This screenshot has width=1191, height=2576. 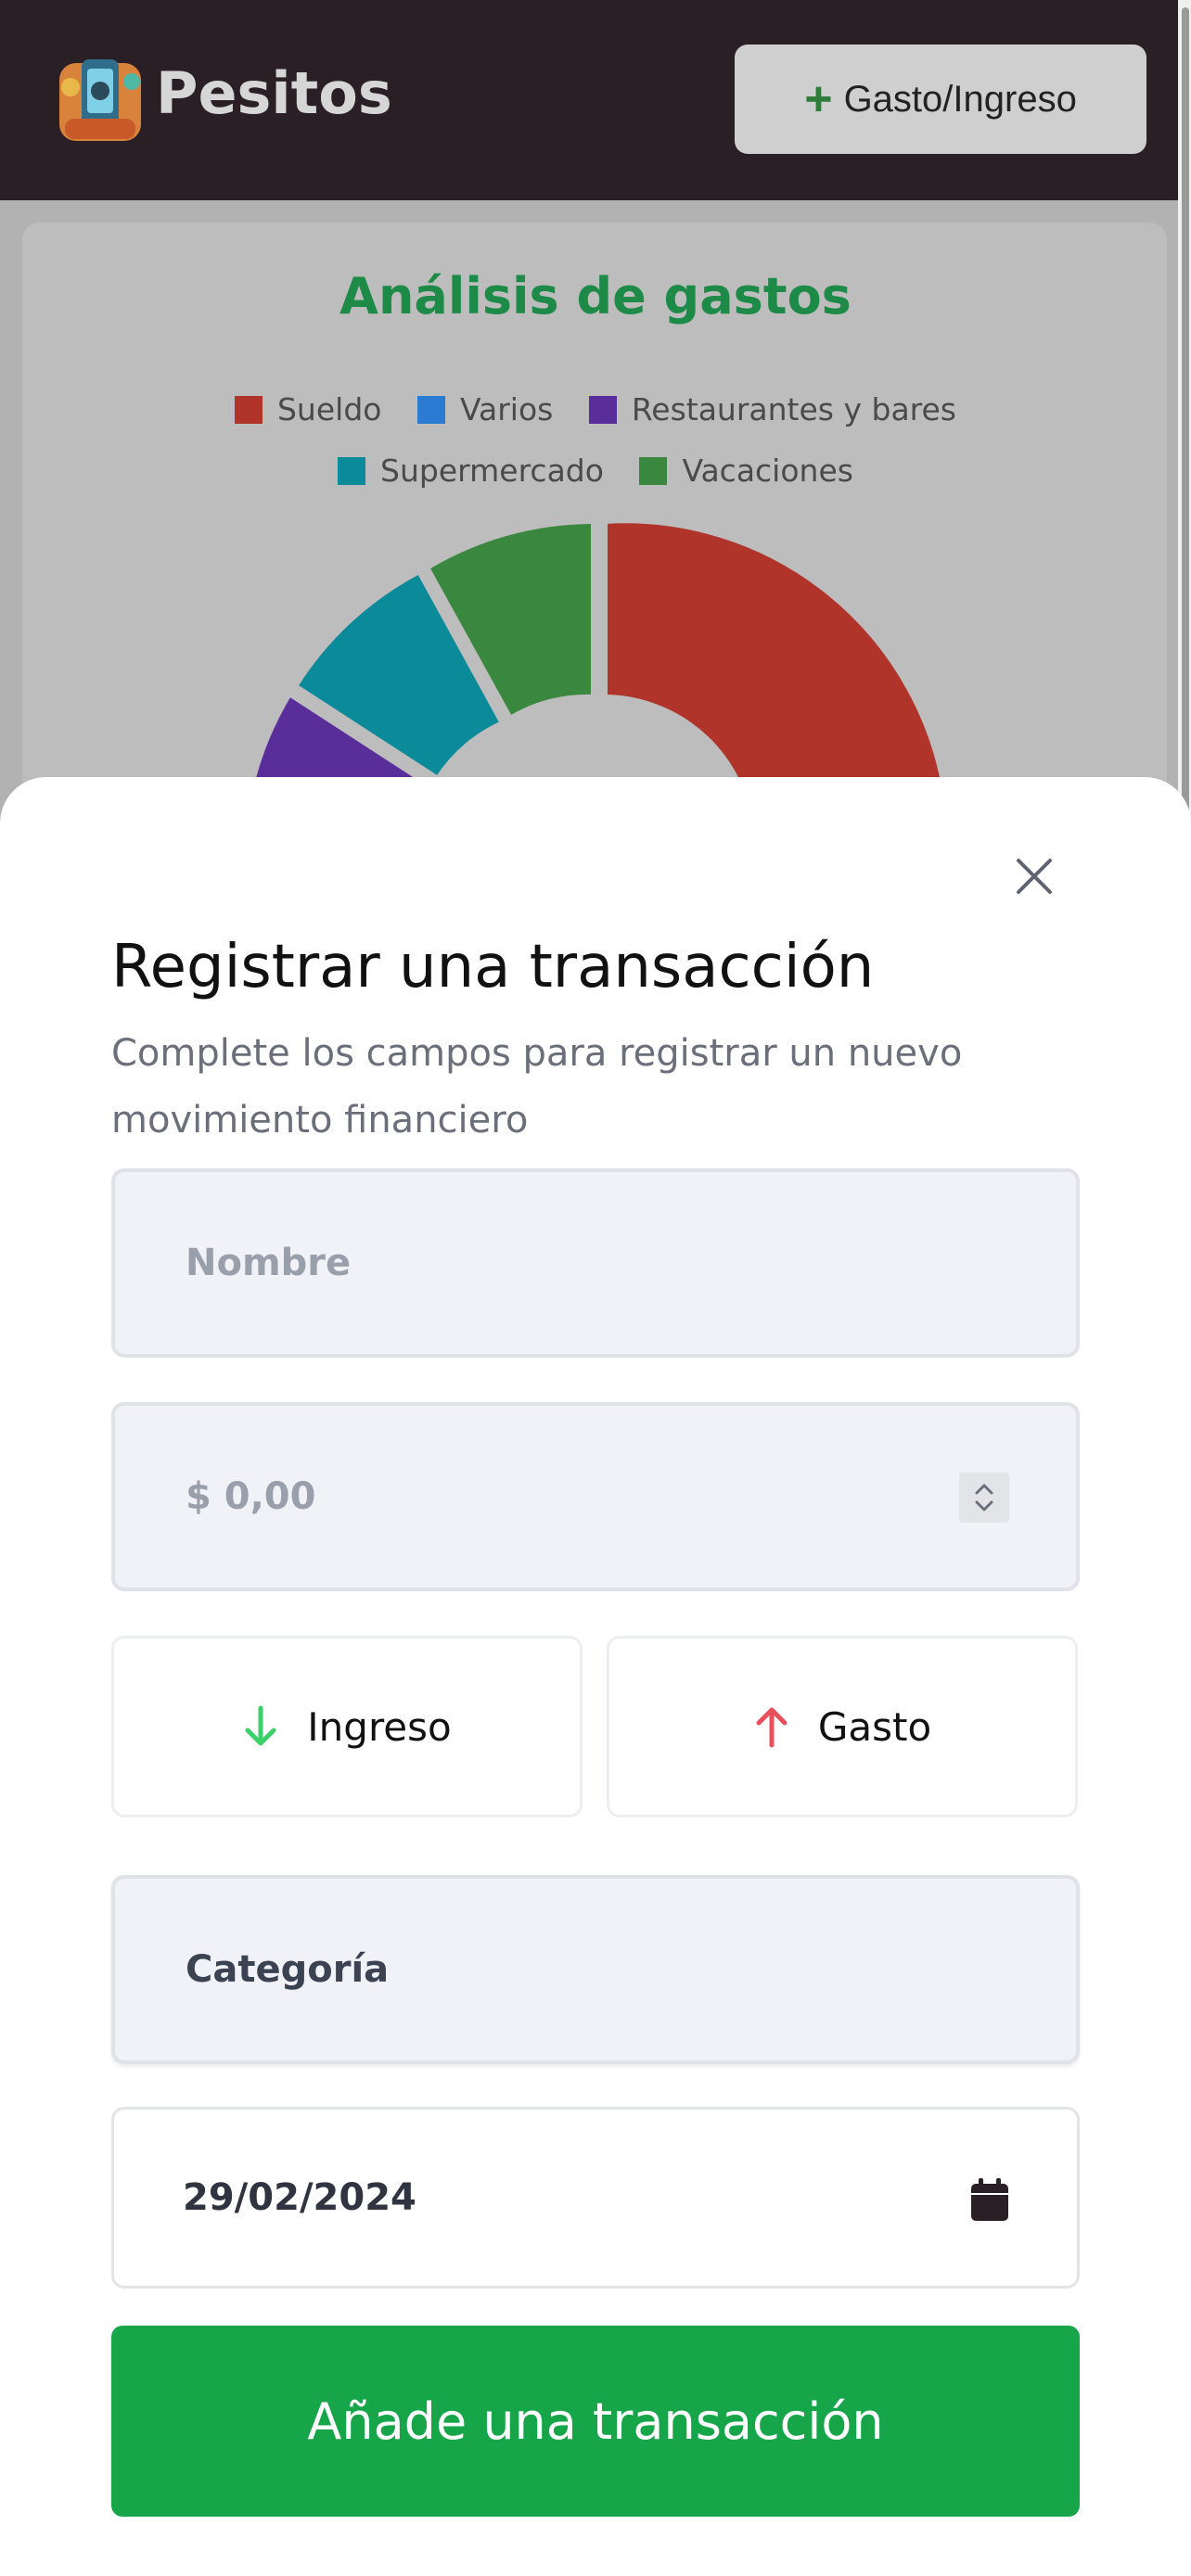 I want to click on plus-icon: +, so click(x=818, y=99).